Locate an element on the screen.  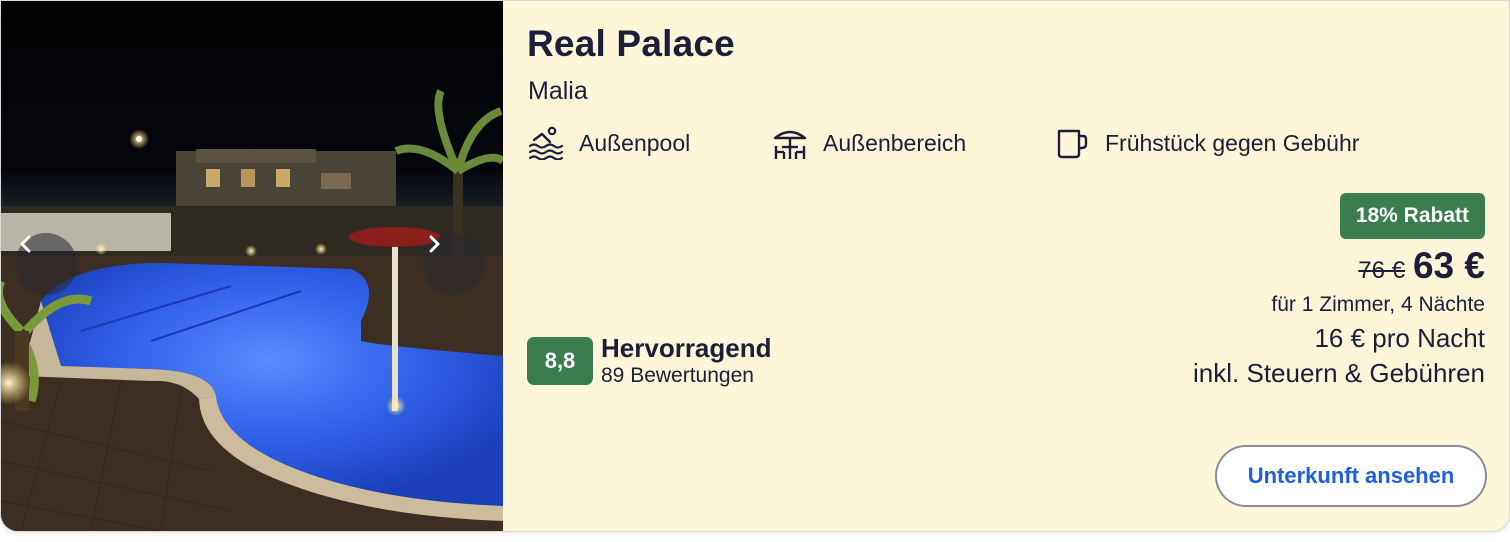
outdoor-area-icon is located at coordinates (790, 143).